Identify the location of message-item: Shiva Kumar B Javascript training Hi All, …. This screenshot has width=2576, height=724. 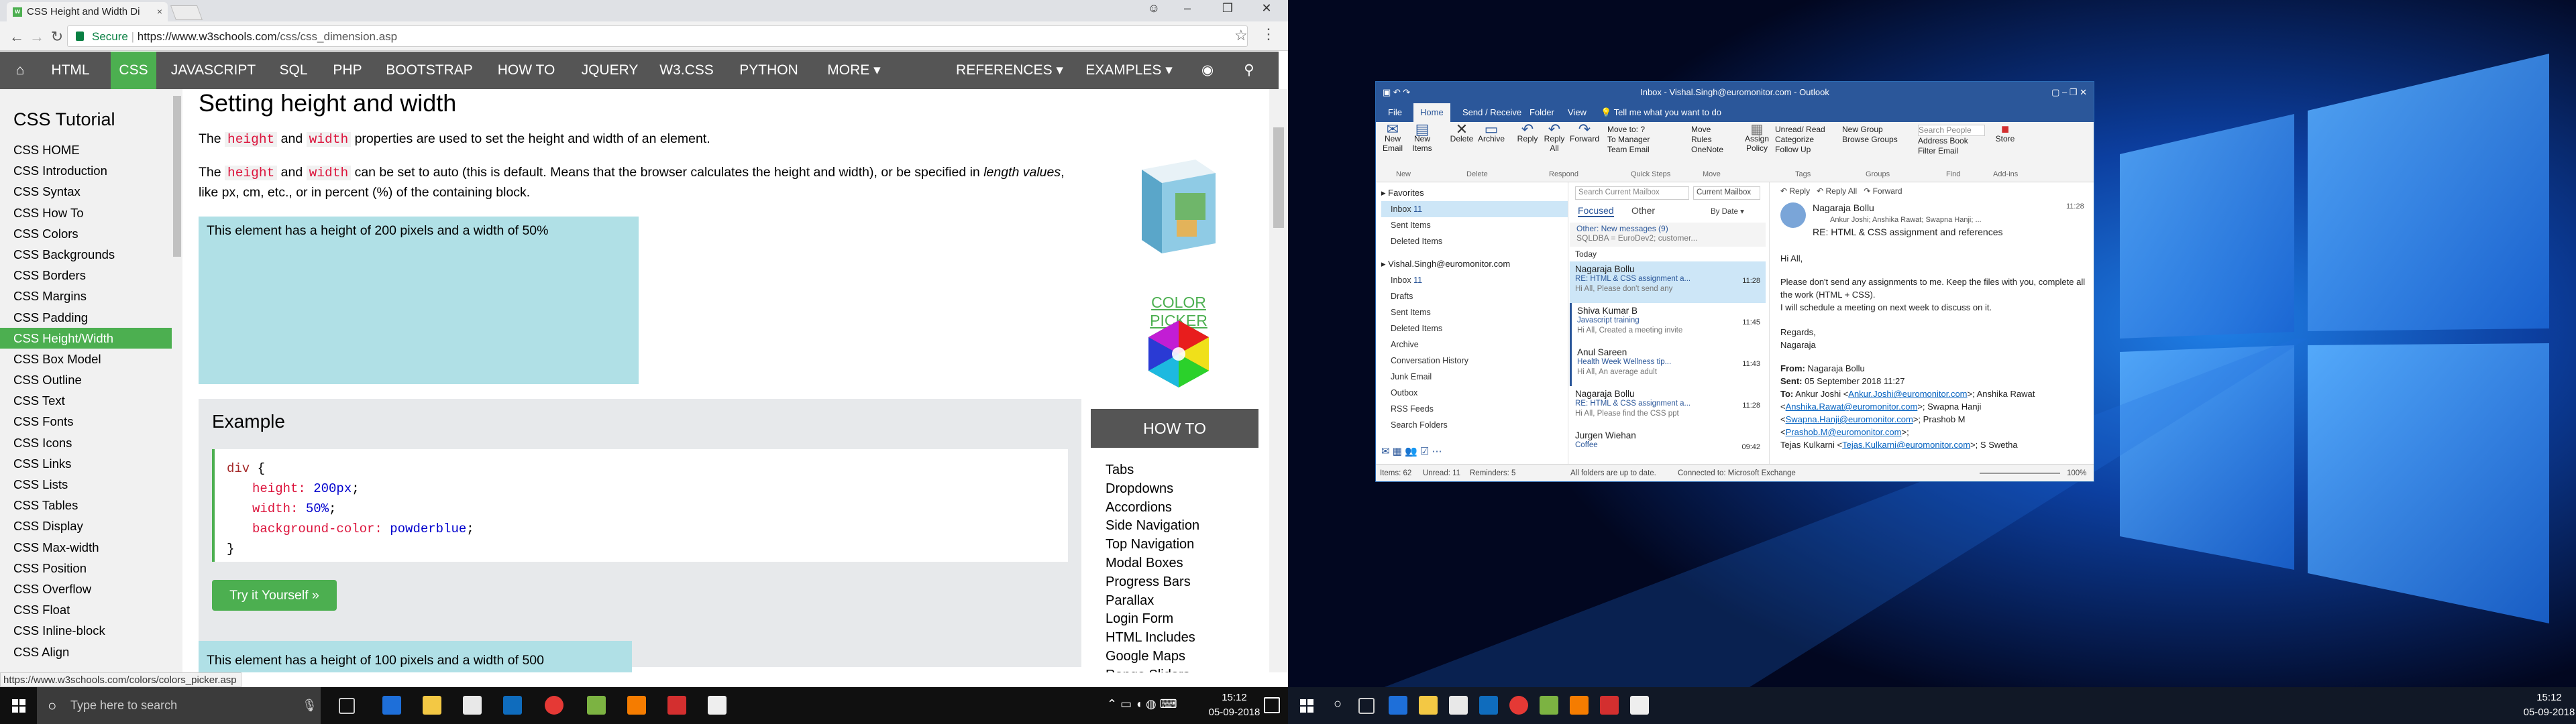
(1668, 324).